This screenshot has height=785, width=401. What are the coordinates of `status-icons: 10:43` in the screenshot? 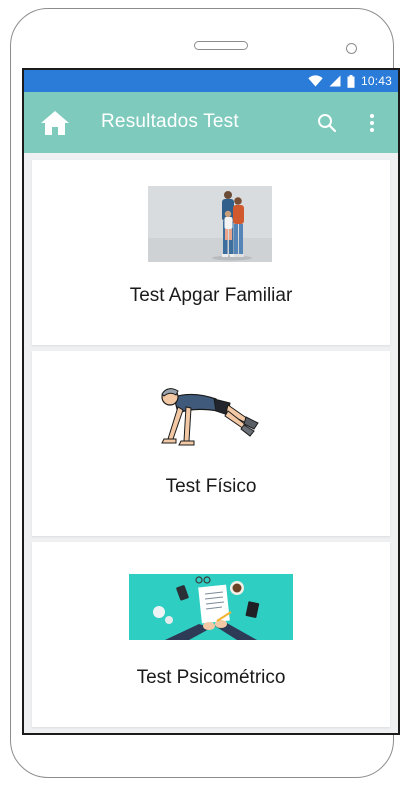 It's located at (350, 81).